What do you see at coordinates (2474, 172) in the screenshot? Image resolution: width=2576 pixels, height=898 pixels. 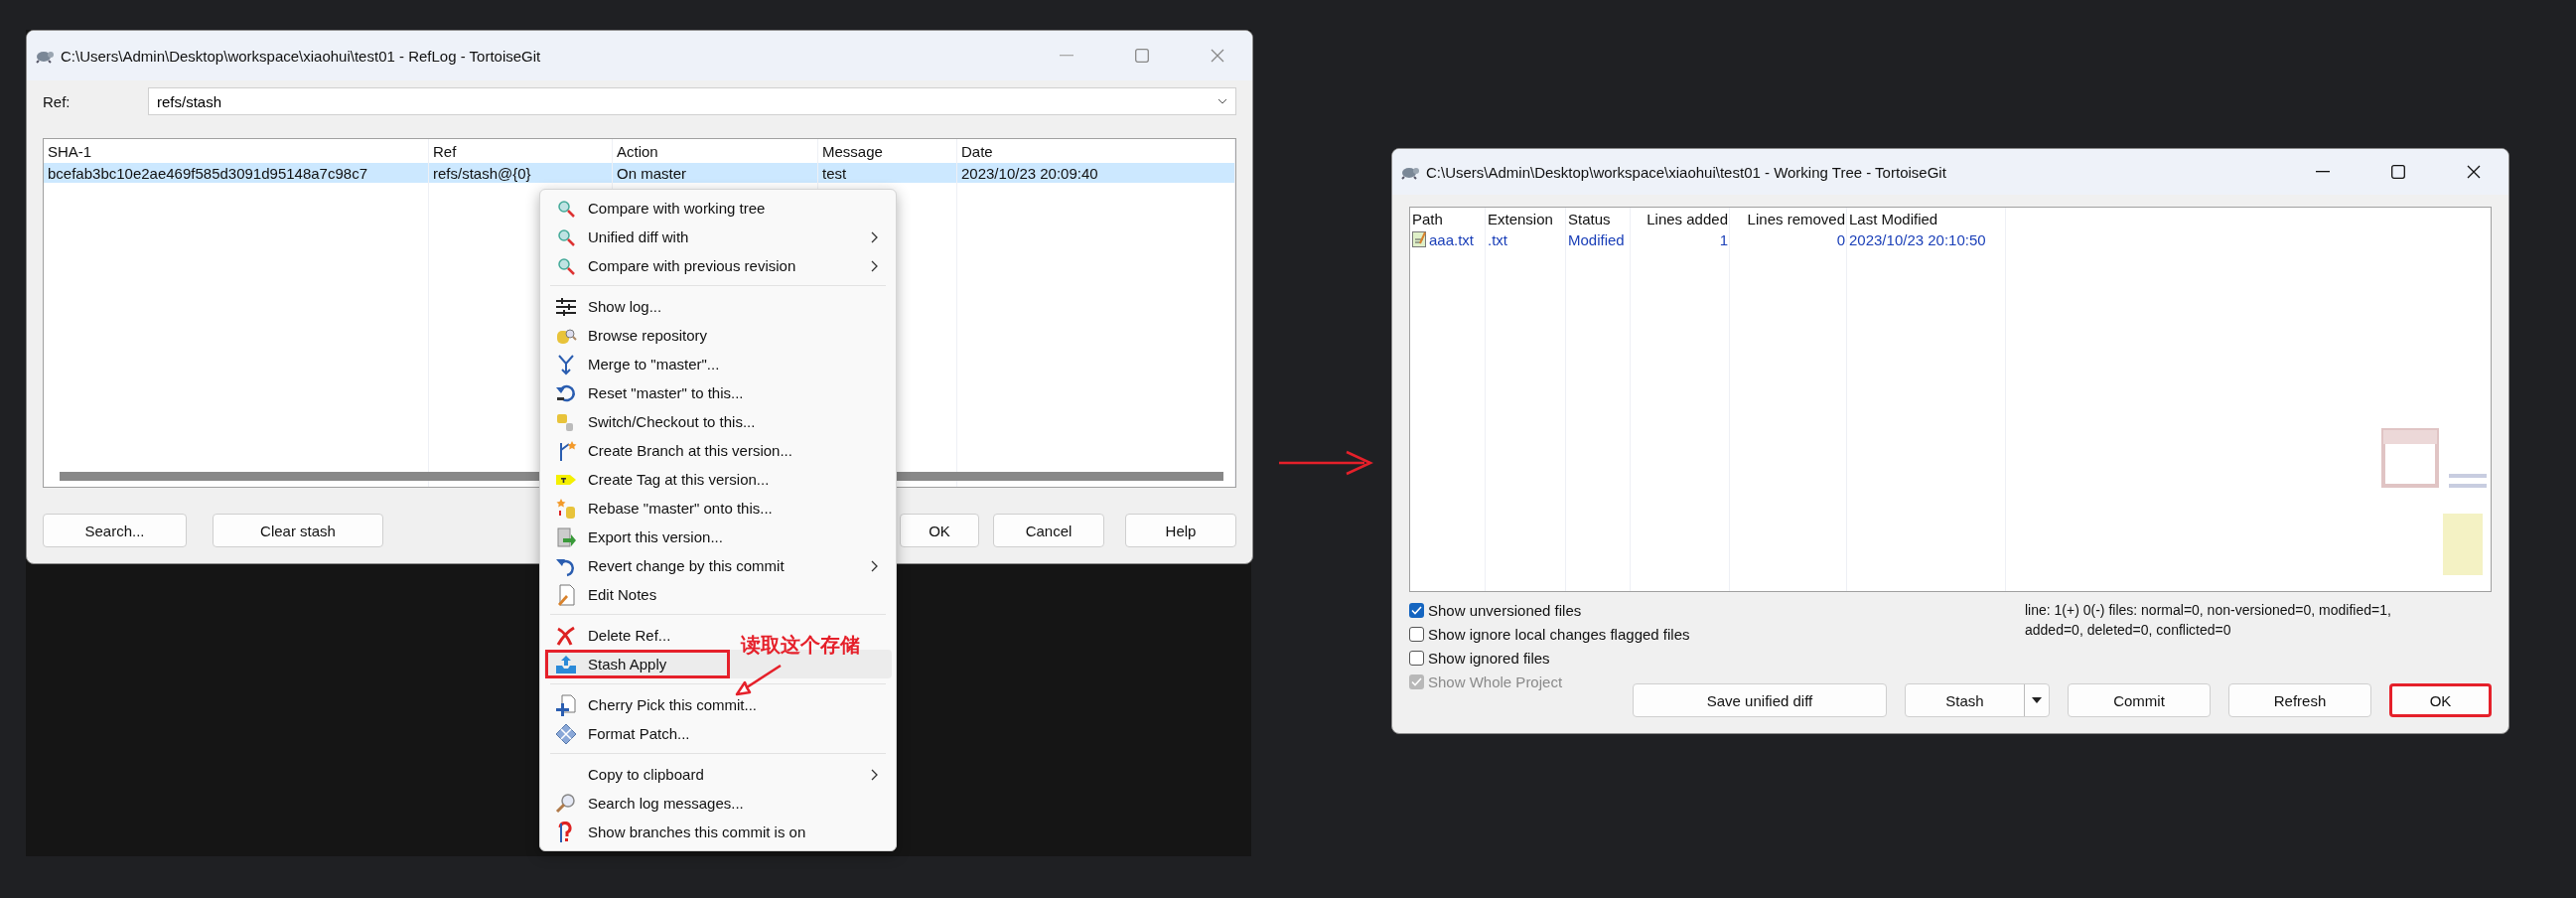 I see `close-icon` at bounding box center [2474, 172].